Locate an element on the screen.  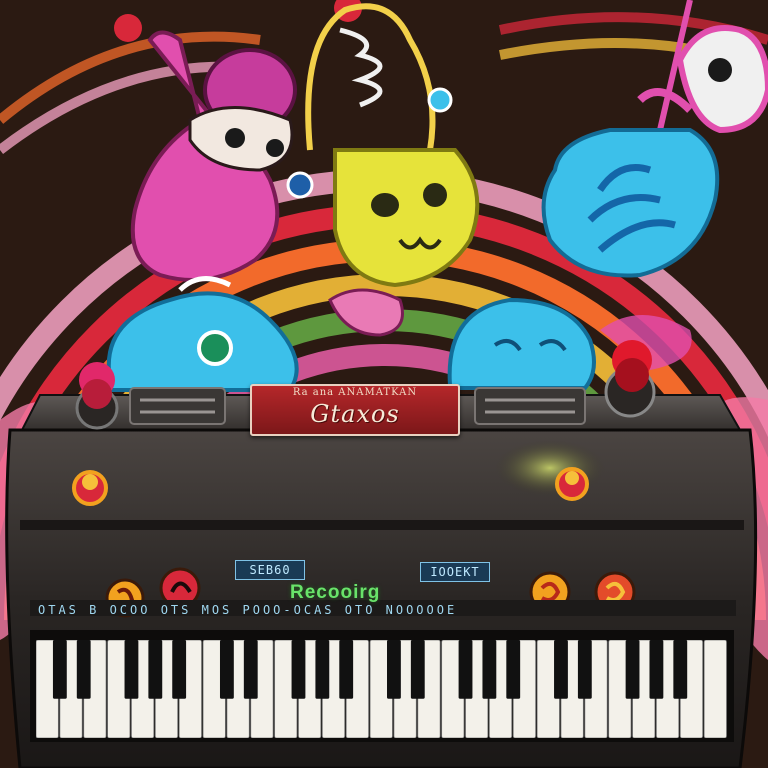
piano-keyboard is located at coordinates (382, 689).